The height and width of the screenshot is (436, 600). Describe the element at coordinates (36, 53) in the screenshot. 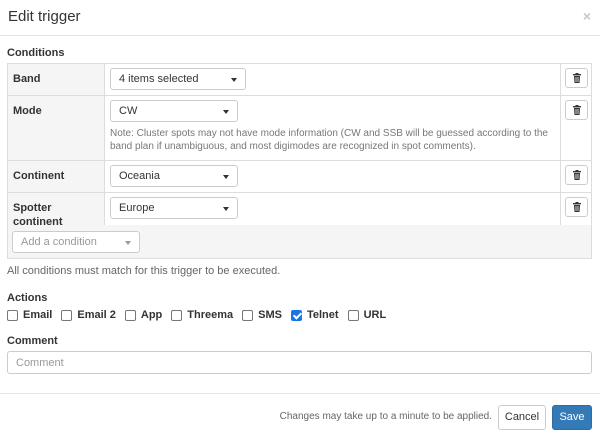

I see `conditions-heading: Conditions` at that location.